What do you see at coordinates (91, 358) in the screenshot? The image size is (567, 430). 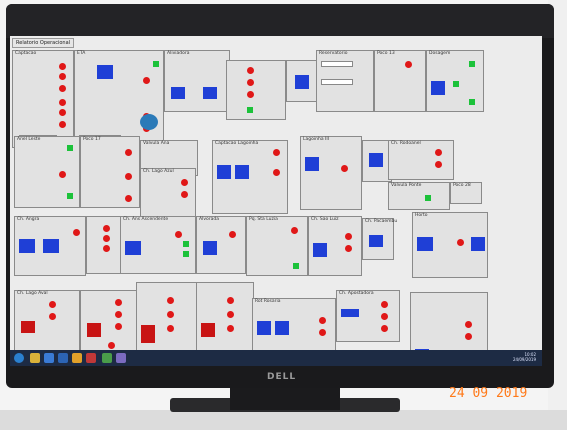 I see `app-icon` at bounding box center [91, 358].